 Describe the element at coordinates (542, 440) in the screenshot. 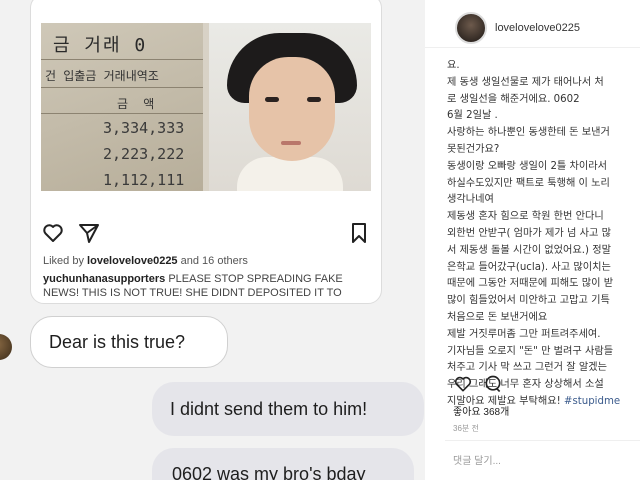

I see `divider` at that location.